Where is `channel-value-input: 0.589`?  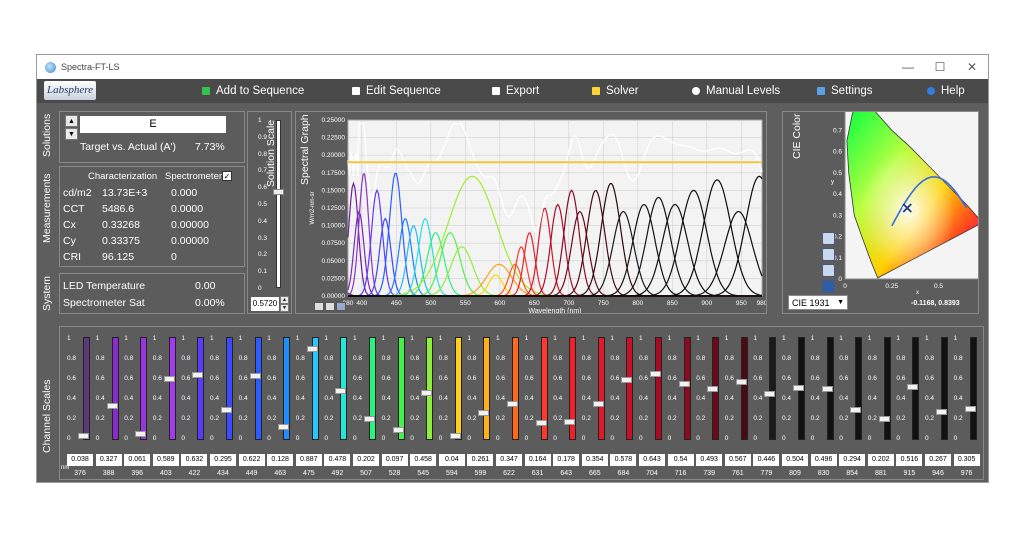
channel-value-input: 0.589 is located at coordinates (165, 460).